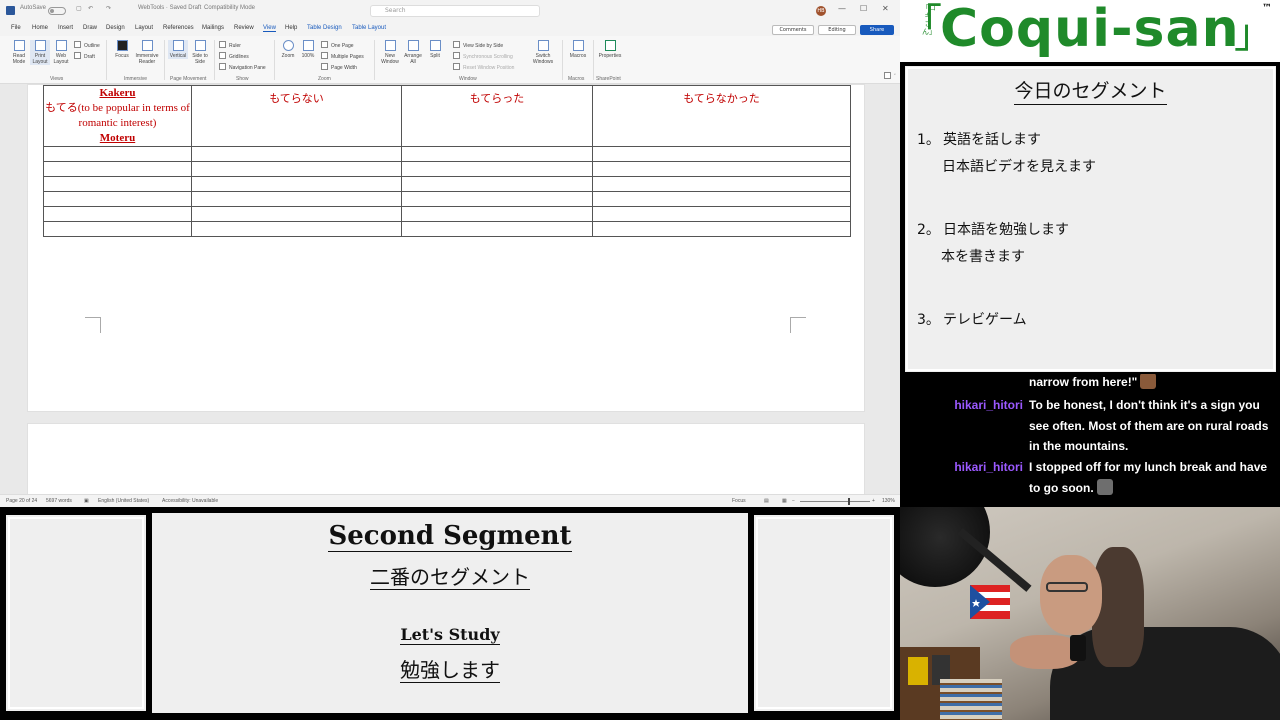 The height and width of the screenshot is (720, 1280). I want to click on tab-table-layout: Table Layout, so click(369, 28).